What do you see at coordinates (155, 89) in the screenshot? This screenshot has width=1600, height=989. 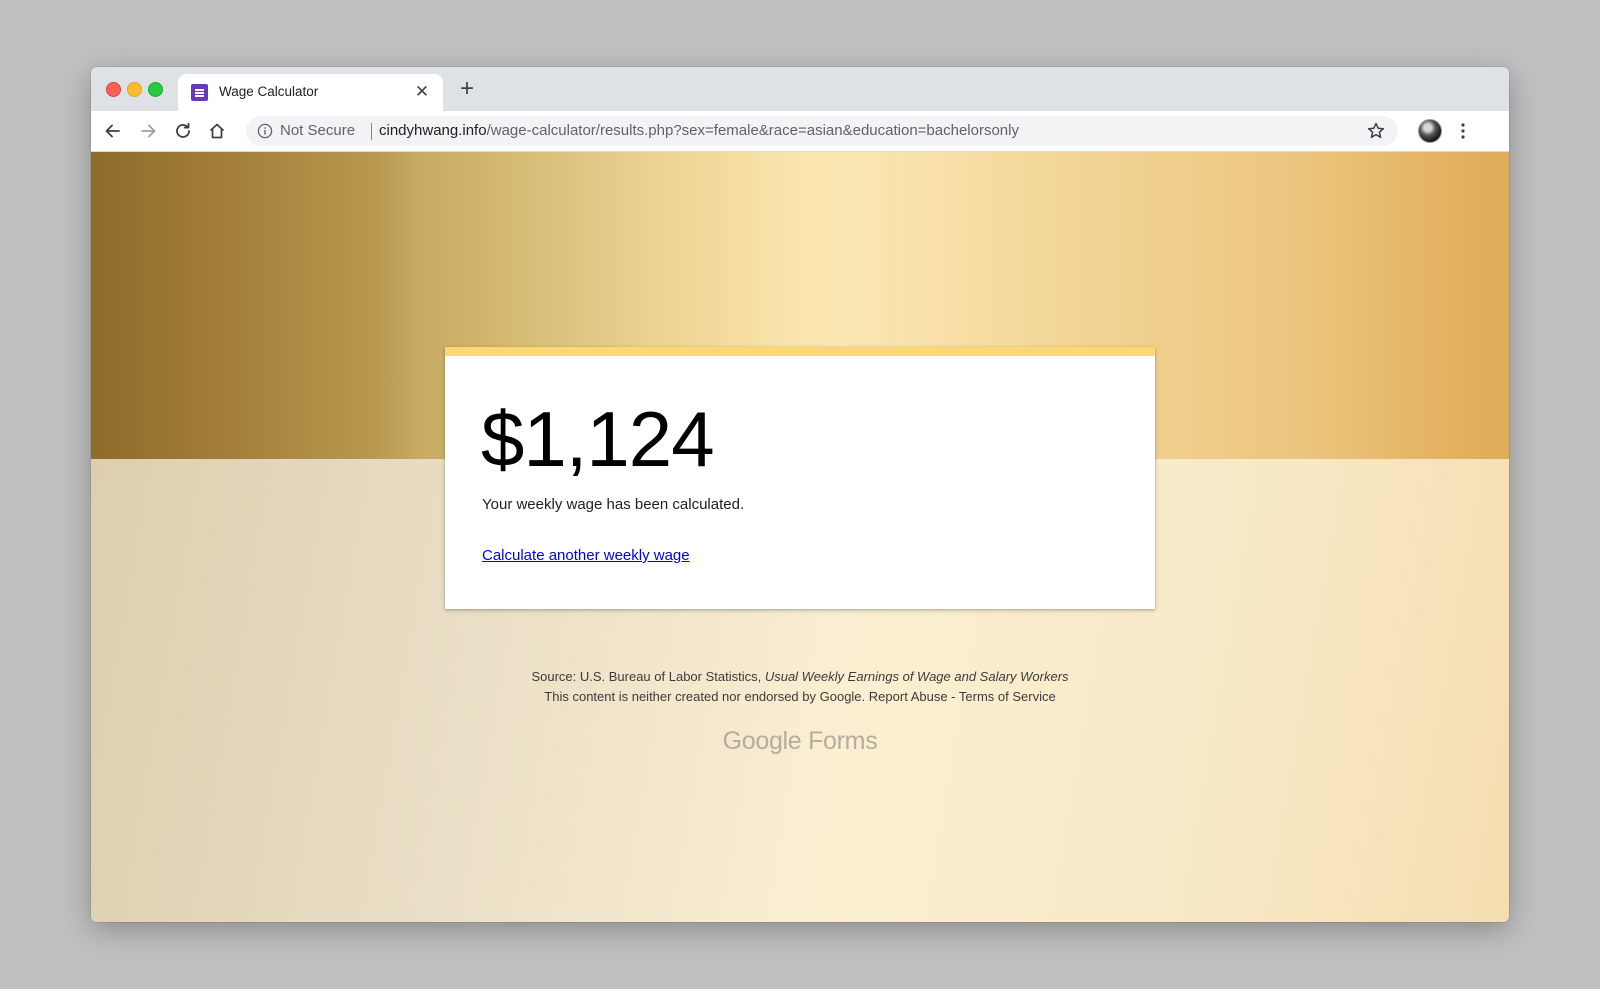 I see `maximize-window-button` at bounding box center [155, 89].